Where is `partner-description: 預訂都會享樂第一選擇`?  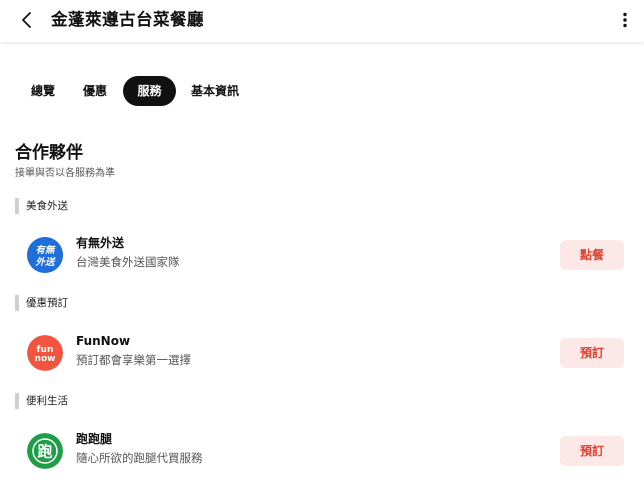
partner-description: 預訂都會享樂第一選擇 is located at coordinates (133, 360).